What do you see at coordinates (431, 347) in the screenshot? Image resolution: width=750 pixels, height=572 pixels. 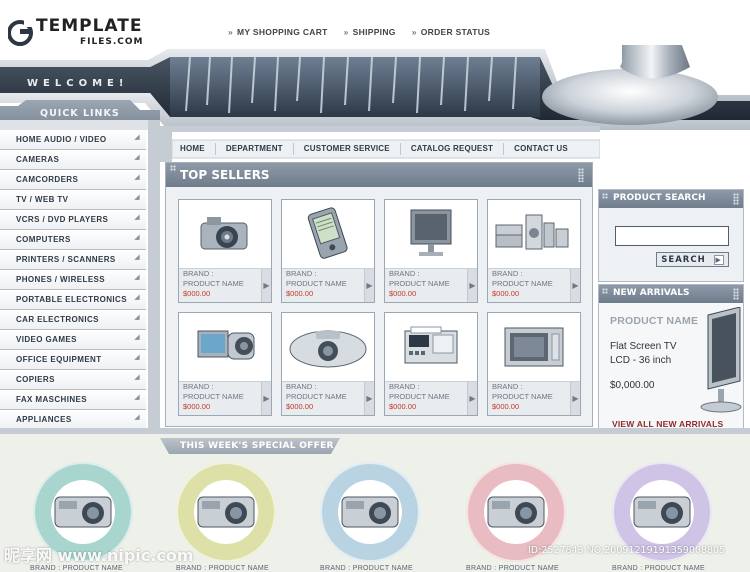 I see `fax-machine-icon` at bounding box center [431, 347].